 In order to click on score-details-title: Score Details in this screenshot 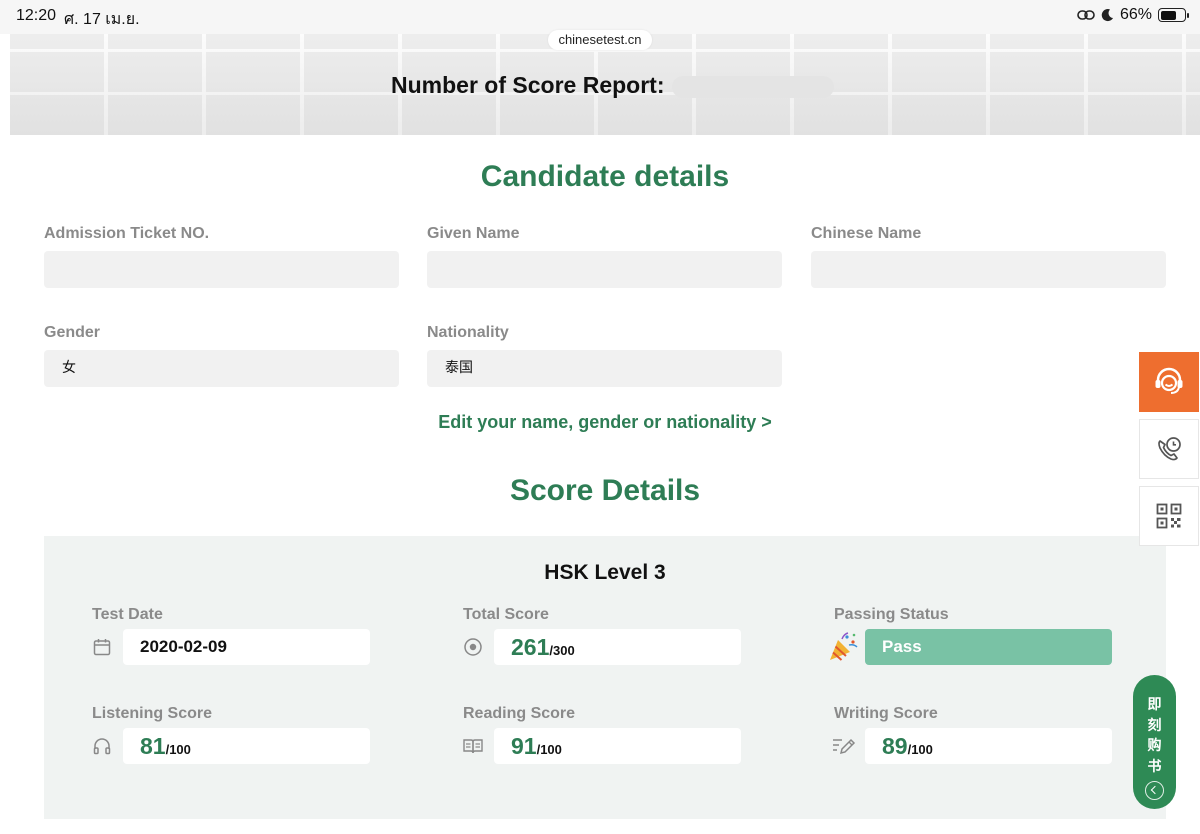, I will do `click(605, 490)`.